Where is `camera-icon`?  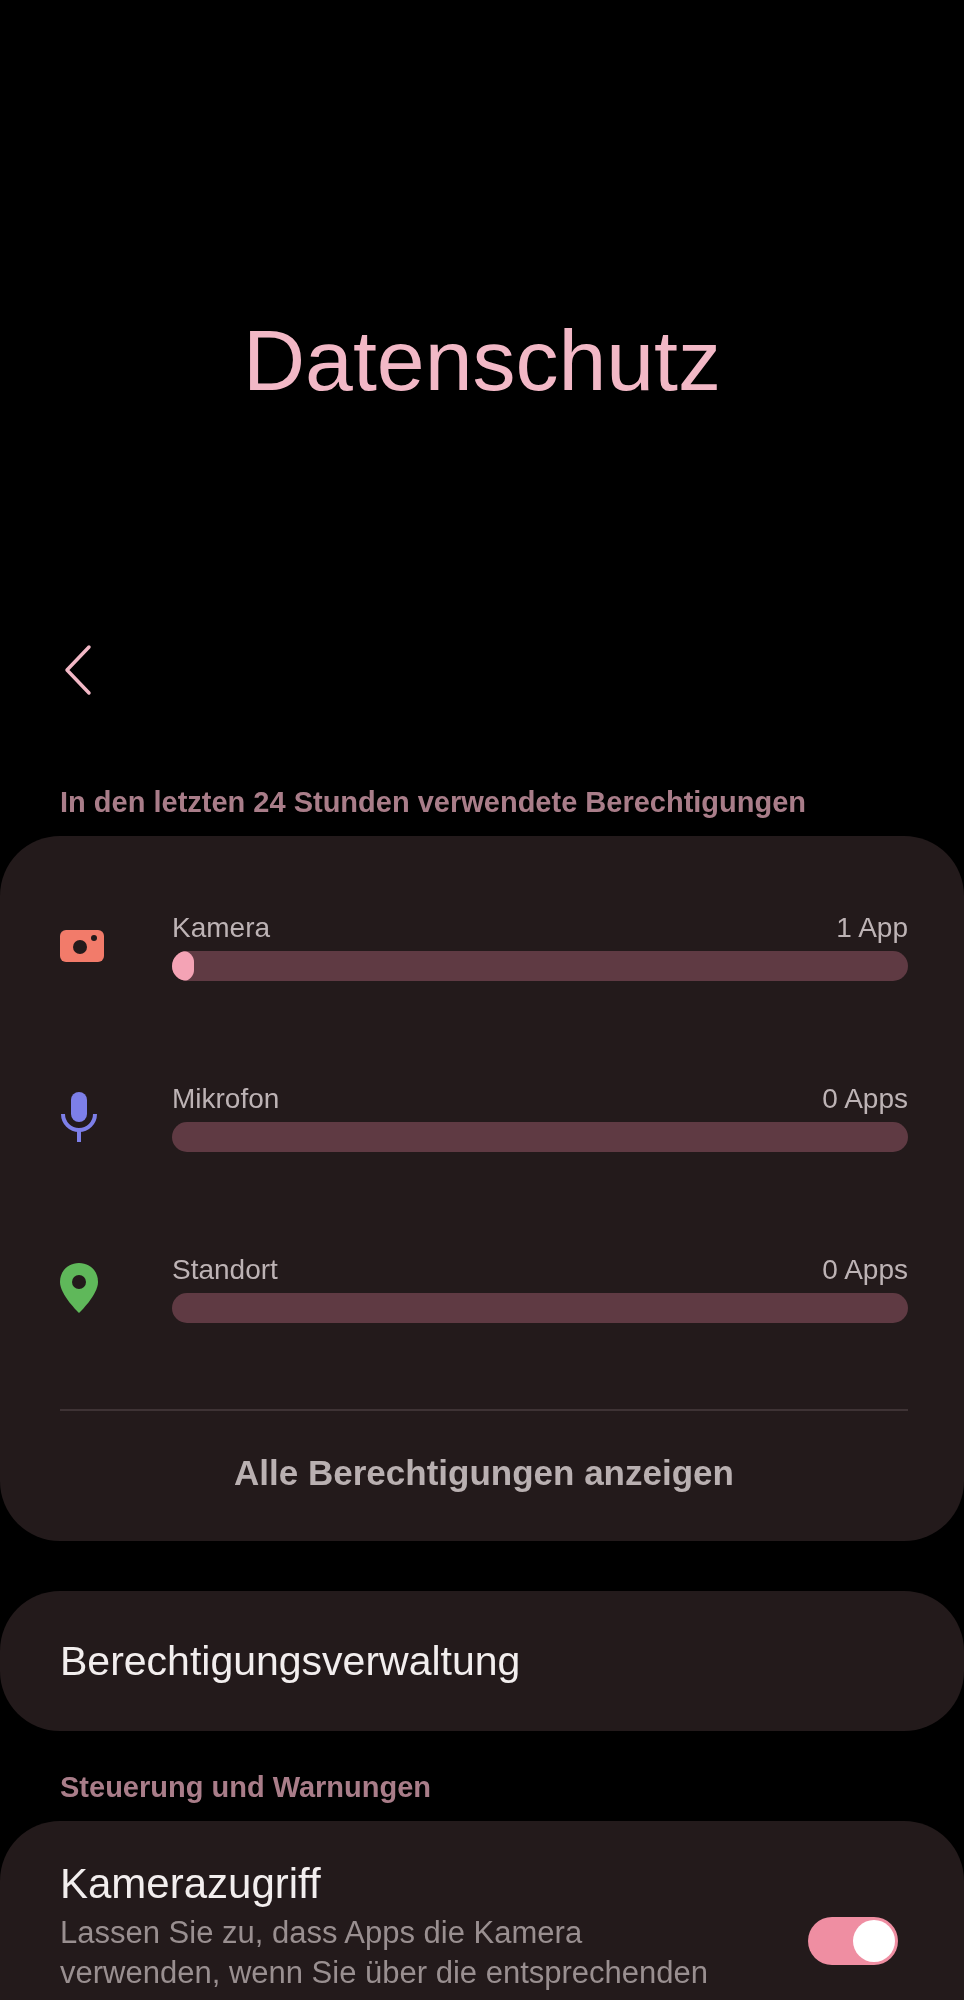 camera-icon is located at coordinates (82, 945).